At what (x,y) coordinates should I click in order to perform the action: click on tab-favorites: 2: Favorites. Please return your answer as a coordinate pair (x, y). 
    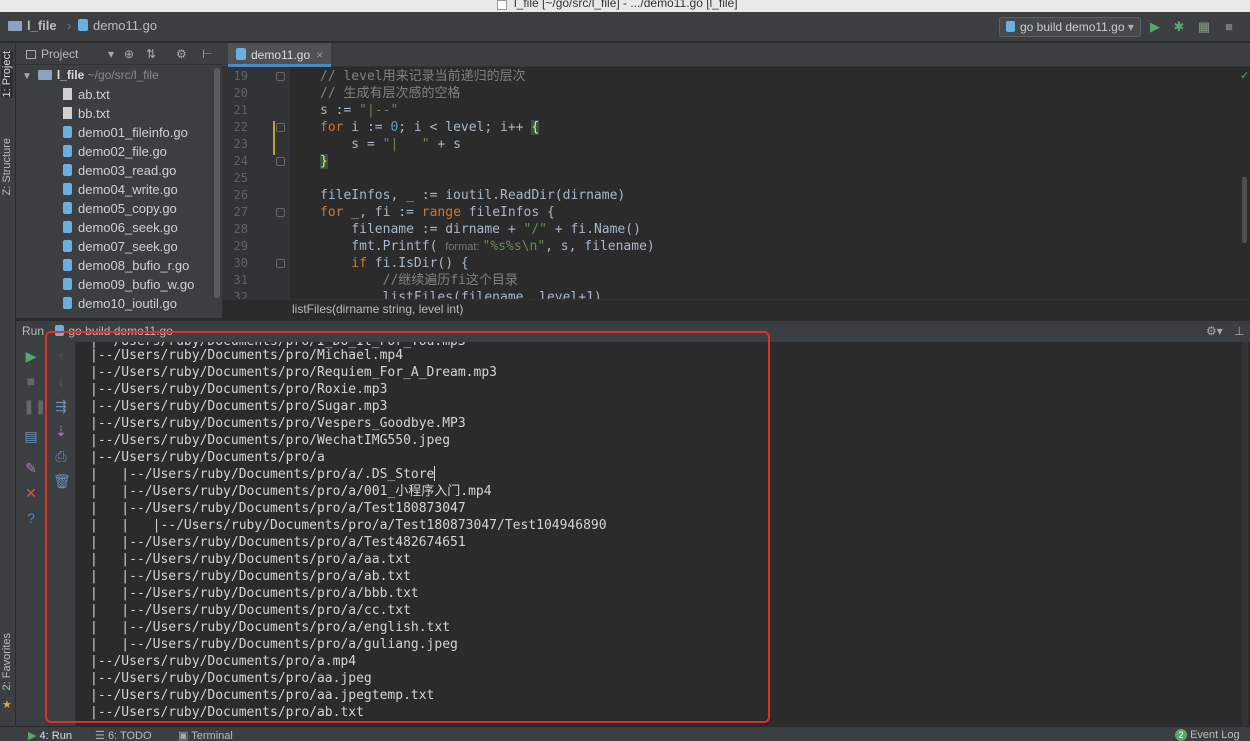
    Looking at the image, I should click on (7, 661).